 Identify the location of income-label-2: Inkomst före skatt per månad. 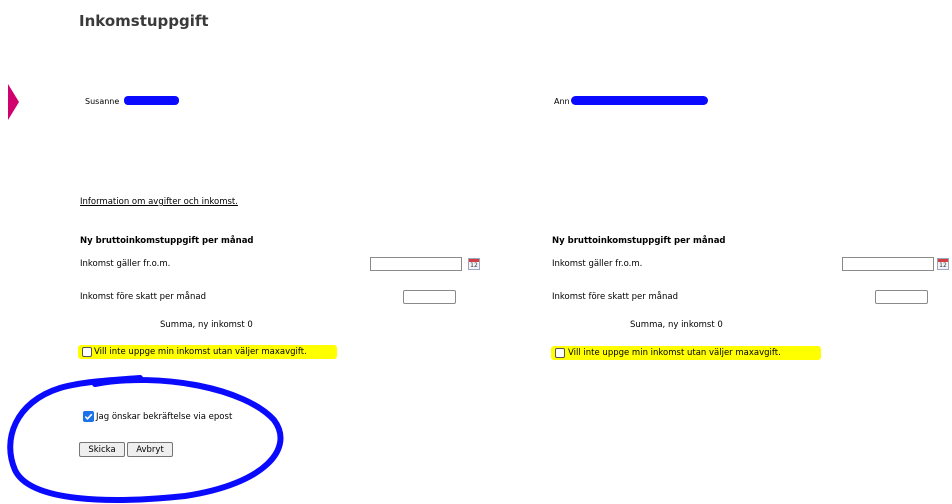
(615, 297).